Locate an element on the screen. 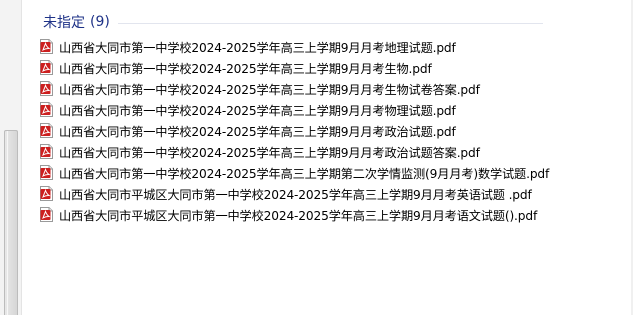  file-name: 山西省大同市第一中学校2024-2025学年高三上学期9月月考生物.pdf is located at coordinates (245, 68).